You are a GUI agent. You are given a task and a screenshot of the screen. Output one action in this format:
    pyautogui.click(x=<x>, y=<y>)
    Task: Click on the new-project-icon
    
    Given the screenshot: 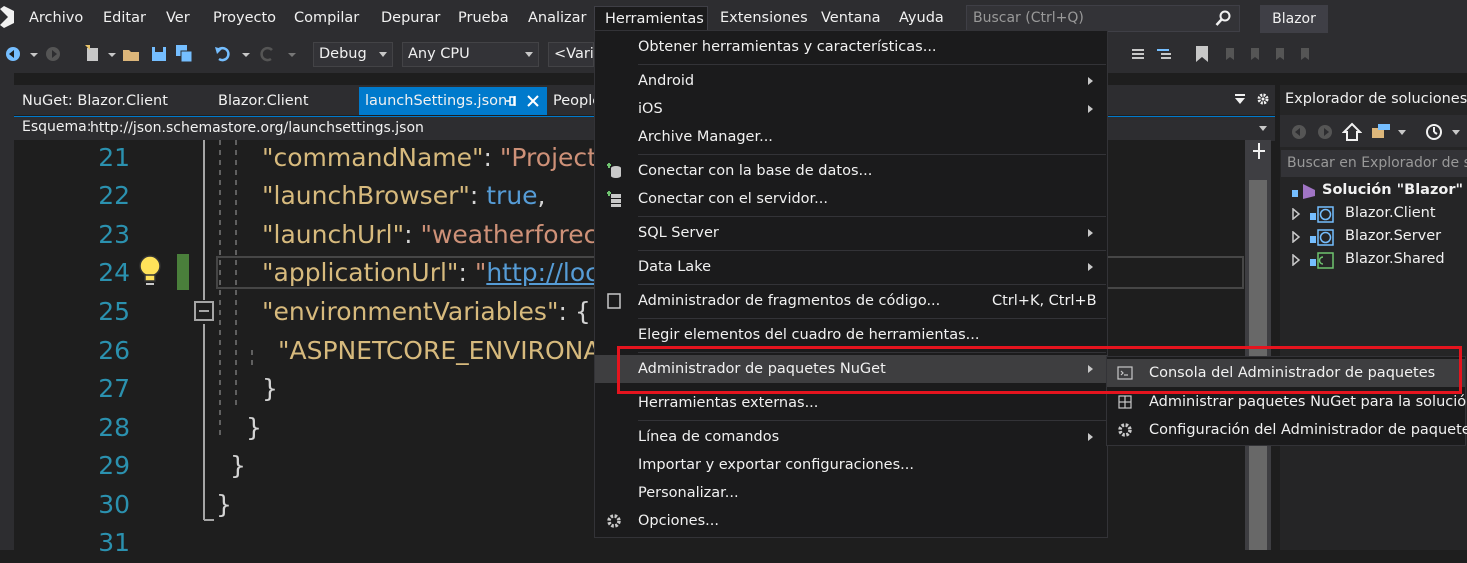 What is the action you would take?
    pyautogui.click(x=93, y=54)
    